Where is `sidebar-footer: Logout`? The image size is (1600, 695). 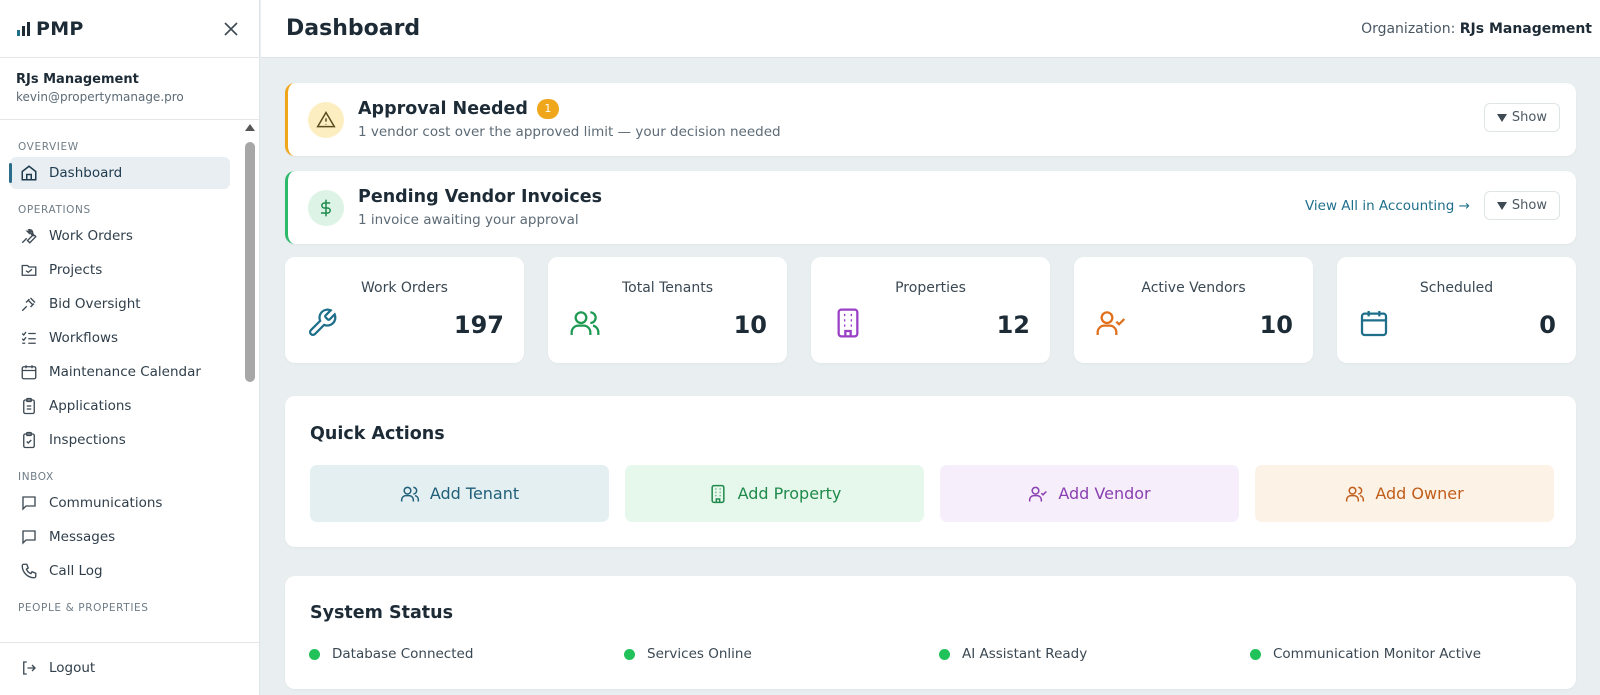 sidebar-footer: Logout is located at coordinates (129, 668).